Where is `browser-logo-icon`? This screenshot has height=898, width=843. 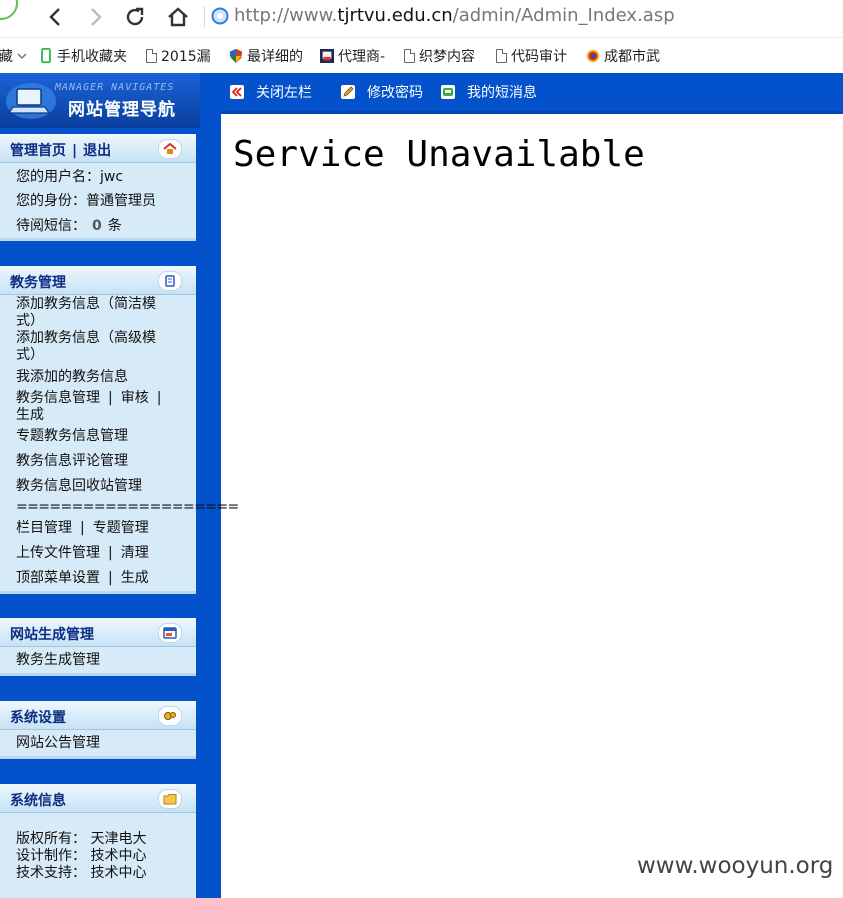
browser-logo-icon is located at coordinates (9, 10).